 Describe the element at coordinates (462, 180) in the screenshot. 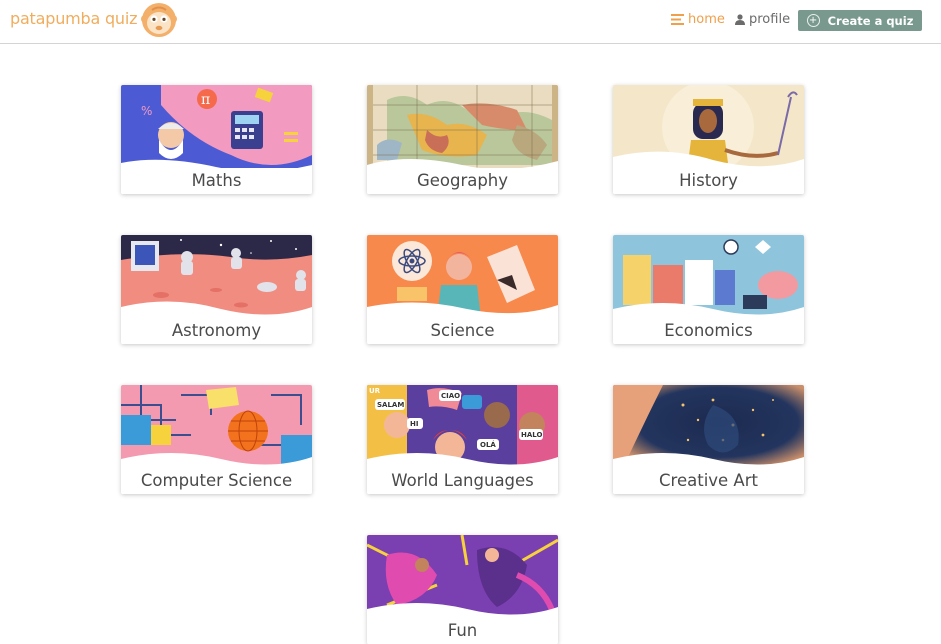

I see `category-label: Geography` at that location.